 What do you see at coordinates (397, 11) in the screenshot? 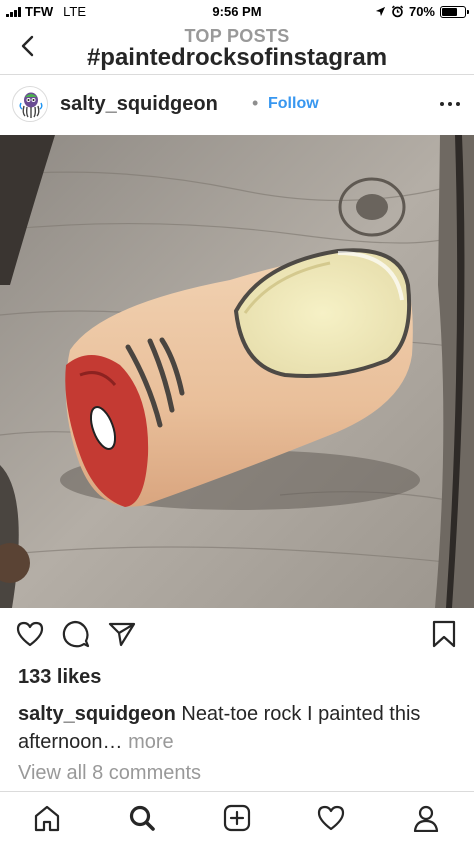
I see `alarm-icon` at bounding box center [397, 11].